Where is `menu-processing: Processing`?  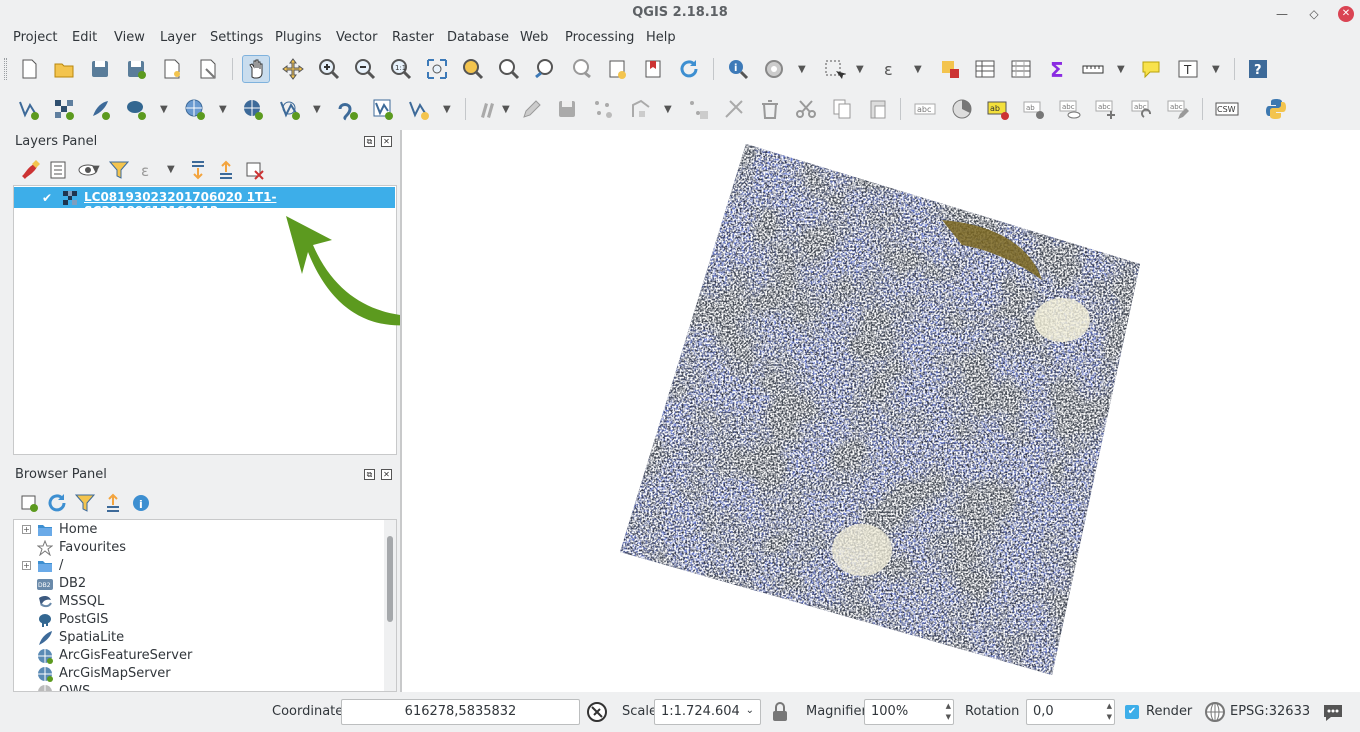 menu-processing: Processing is located at coordinates (599, 37).